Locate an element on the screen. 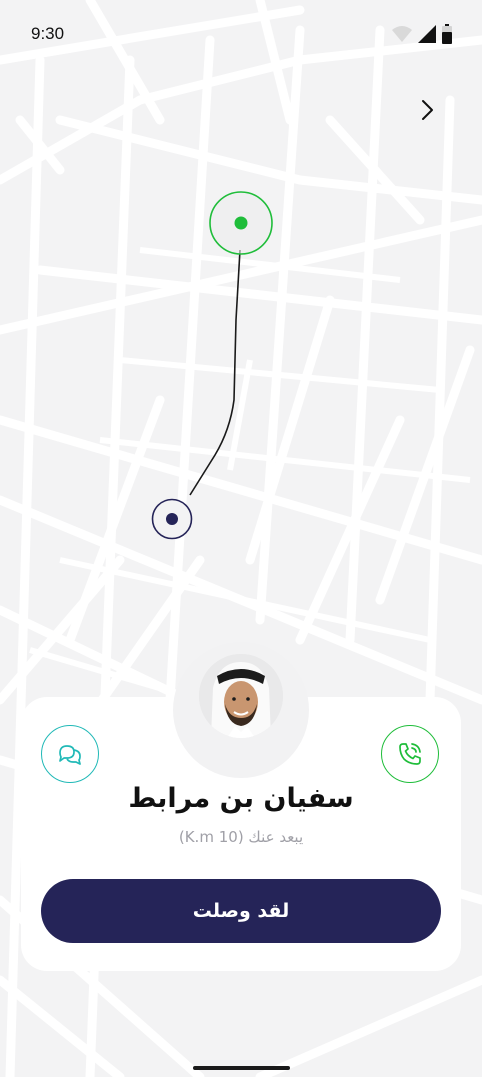 This screenshot has height=1077, width=482. chevron-right-icon is located at coordinates (428, 110).